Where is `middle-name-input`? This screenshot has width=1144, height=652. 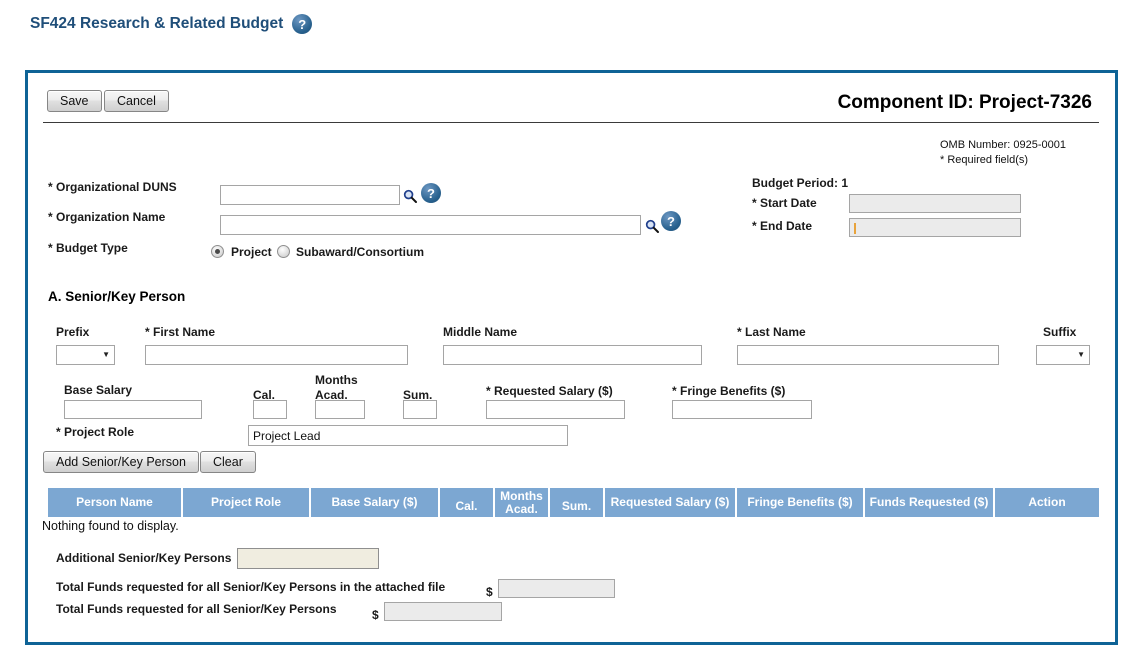
middle-name-input is located at coordinates (572, 355).